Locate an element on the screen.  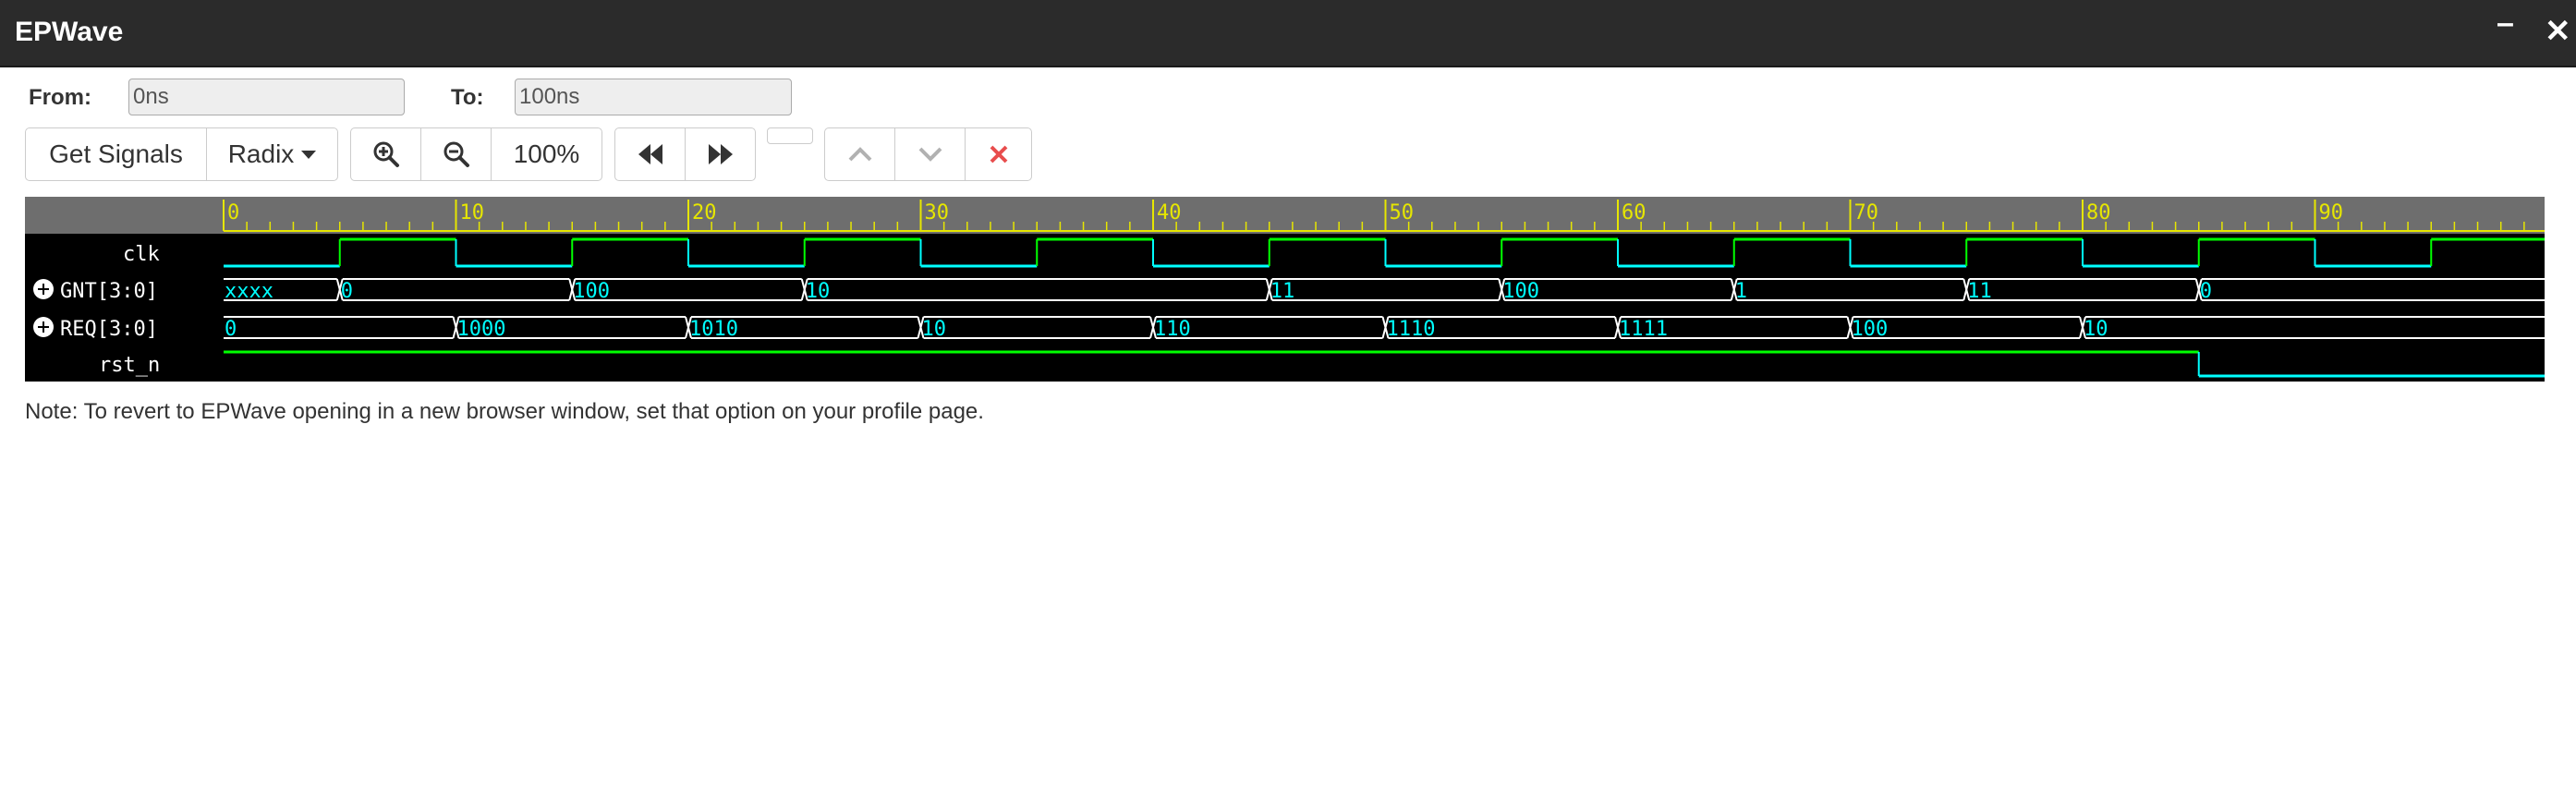
remove-signal-button is located at coordinates (999, 154).